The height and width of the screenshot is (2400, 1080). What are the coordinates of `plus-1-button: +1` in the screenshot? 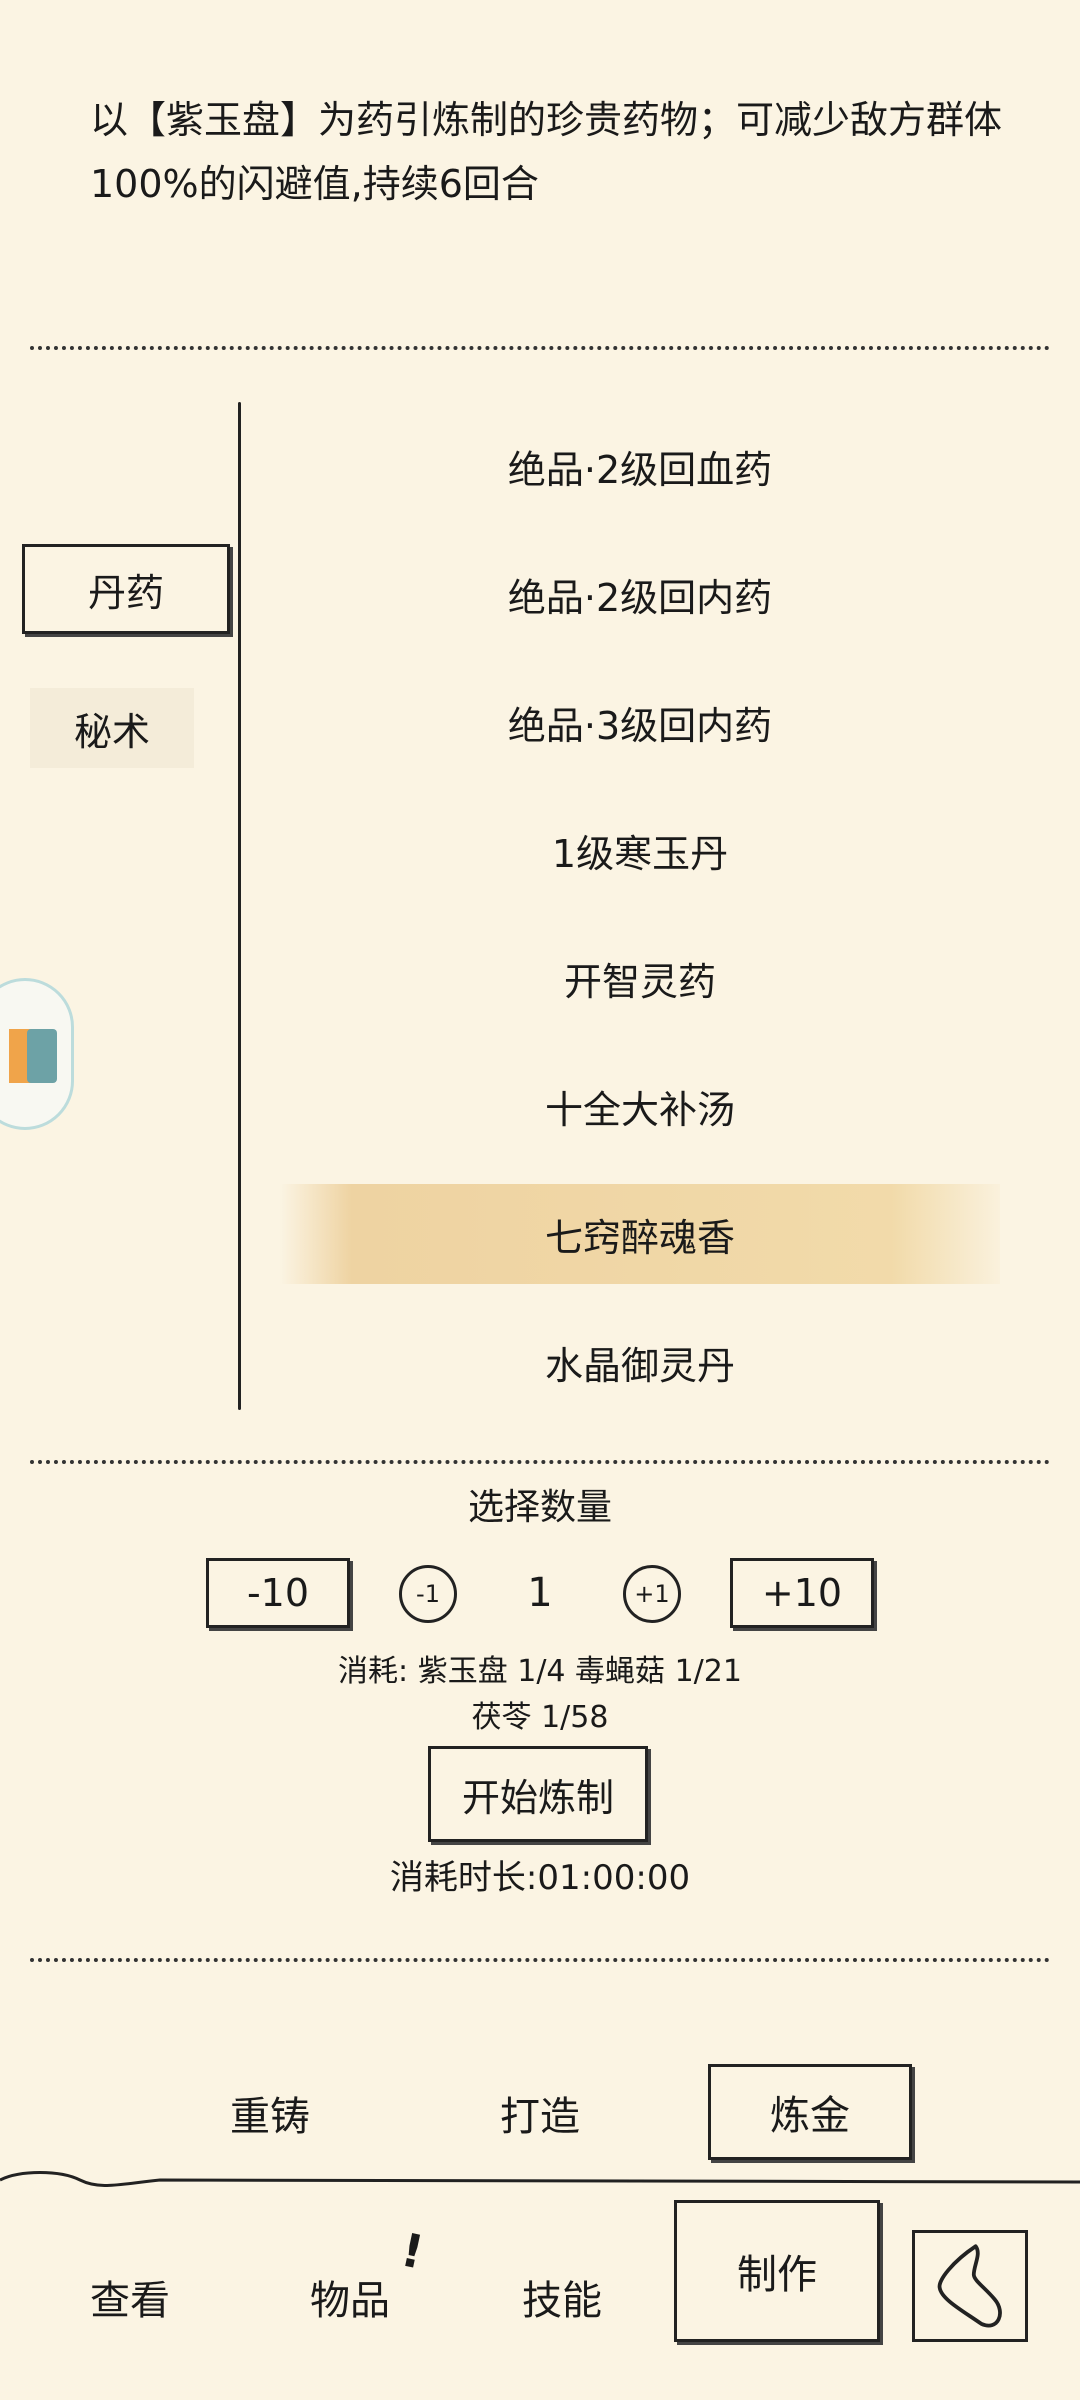 It's located at (652, 1594).